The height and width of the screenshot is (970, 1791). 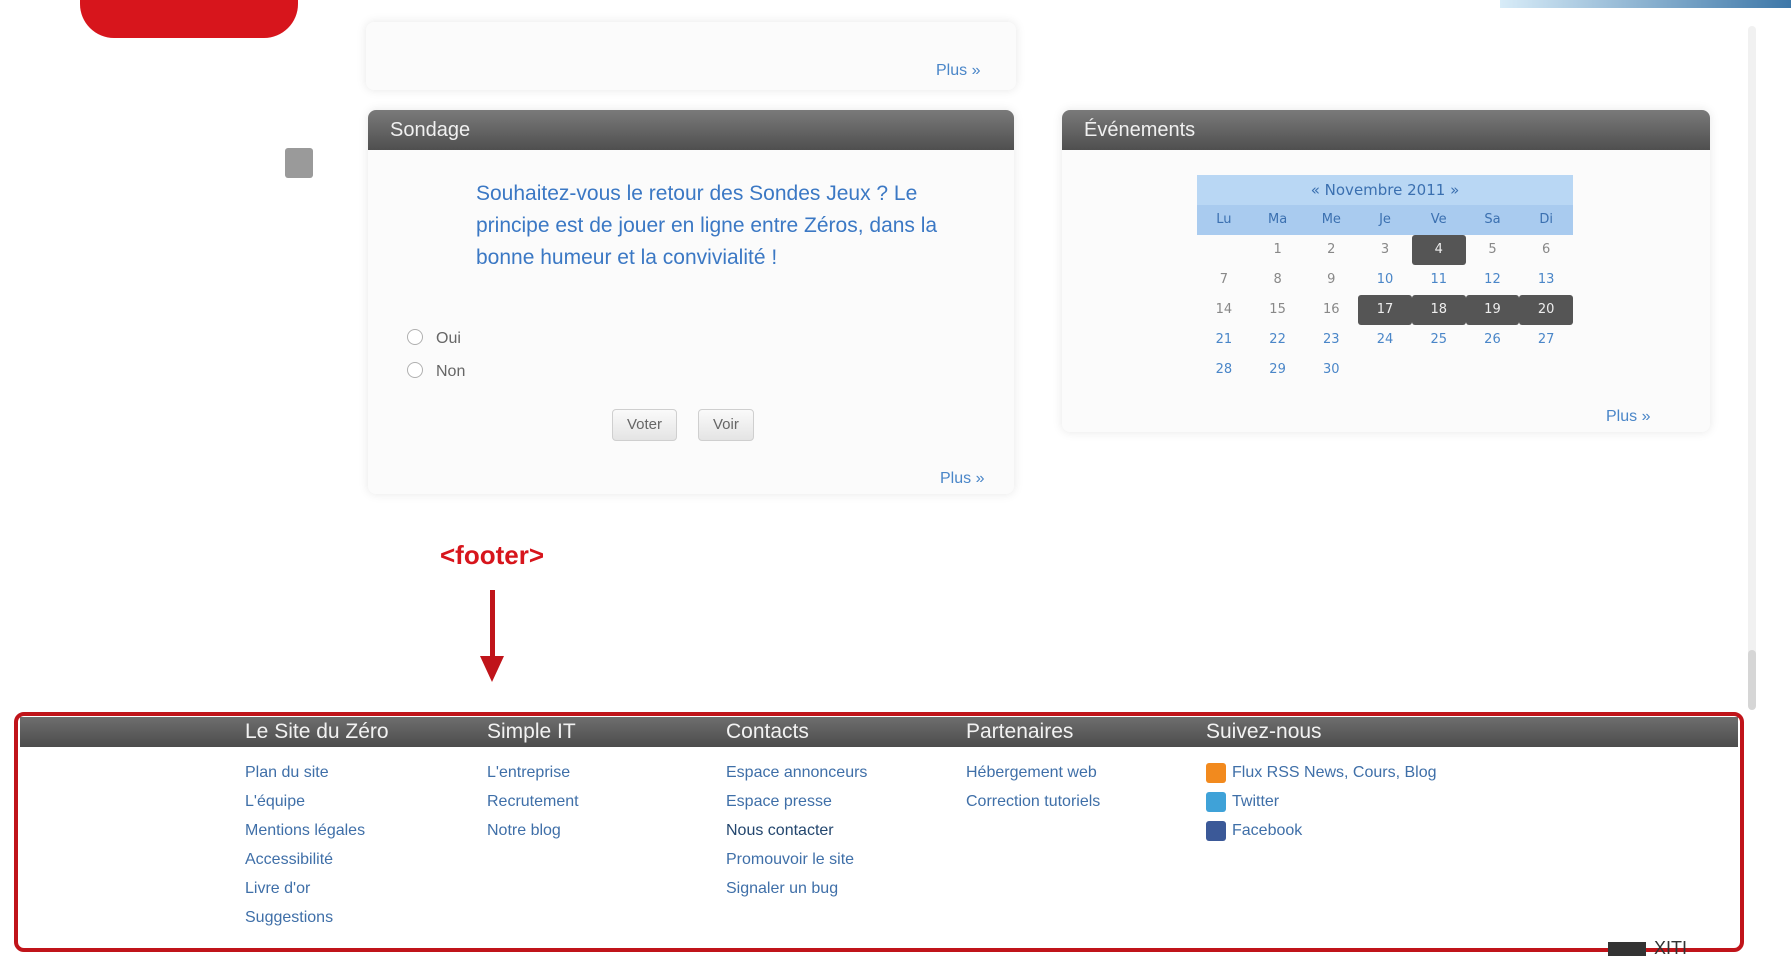 What do you see at coordinates (1331, 370) in the screenshot?
I see `calendar-day: 30` at bounding box center [1331, 370].